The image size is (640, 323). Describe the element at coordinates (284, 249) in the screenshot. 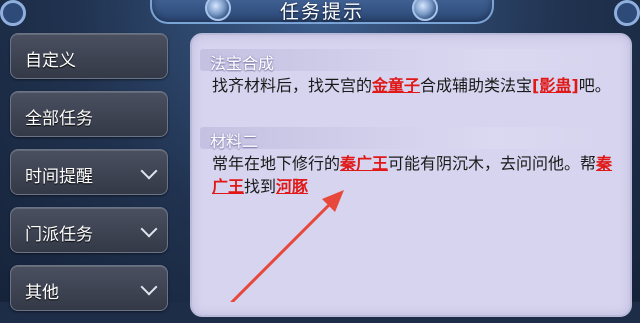

I see `arrow-shaft` at that location.